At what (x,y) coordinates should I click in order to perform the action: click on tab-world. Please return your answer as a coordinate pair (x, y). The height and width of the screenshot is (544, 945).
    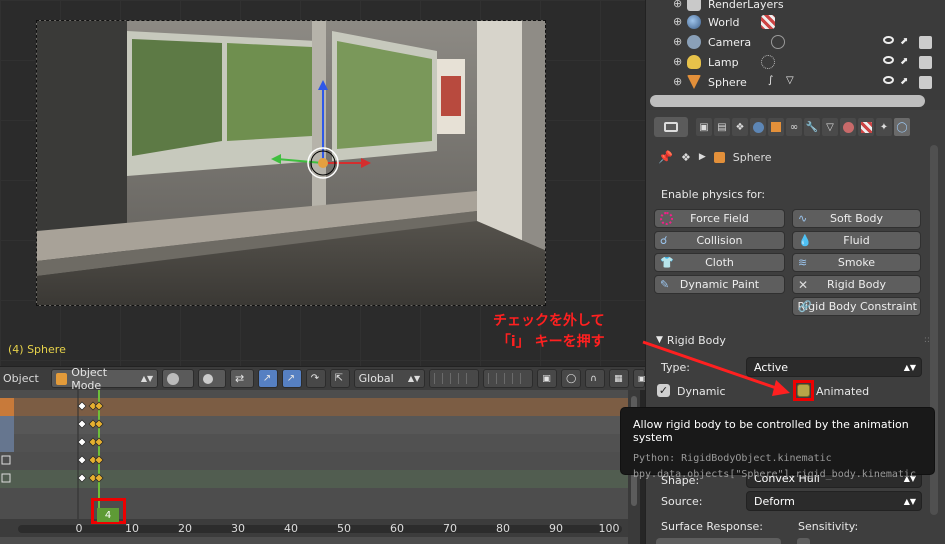
    Looking at the image, I should click on (758, 127).